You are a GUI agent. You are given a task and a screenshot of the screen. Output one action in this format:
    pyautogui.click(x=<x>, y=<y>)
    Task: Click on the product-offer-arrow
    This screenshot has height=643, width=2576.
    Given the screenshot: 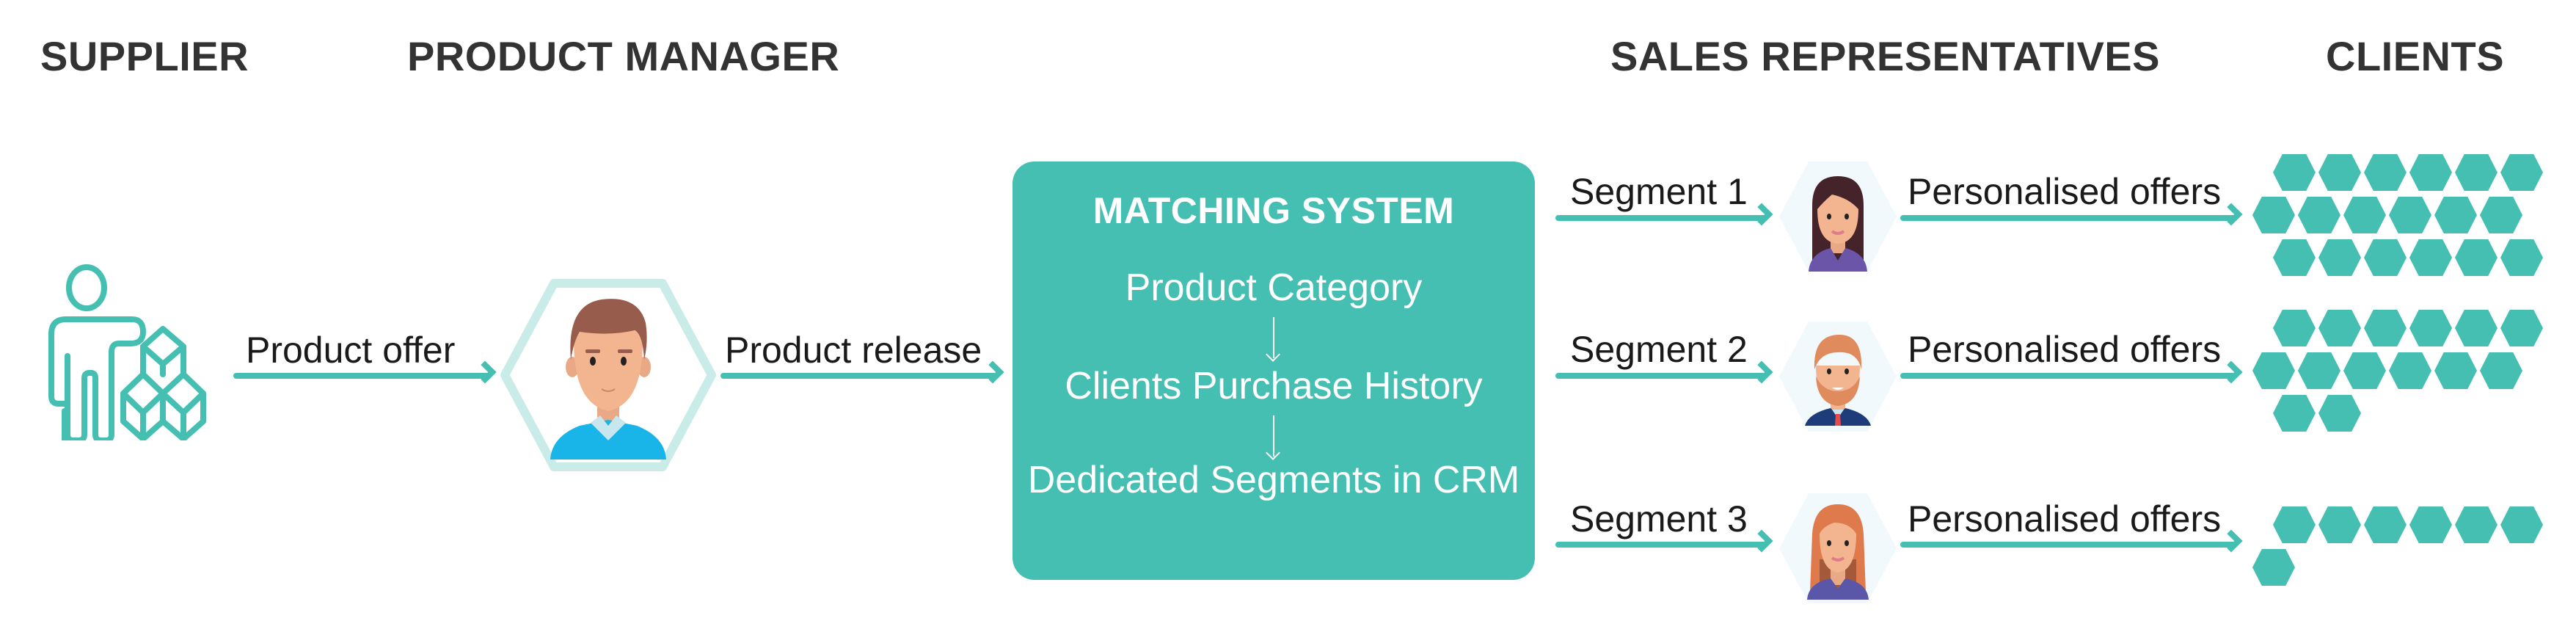 What is the action you would take?
    pyautogui.click(x=362, y=376)
    